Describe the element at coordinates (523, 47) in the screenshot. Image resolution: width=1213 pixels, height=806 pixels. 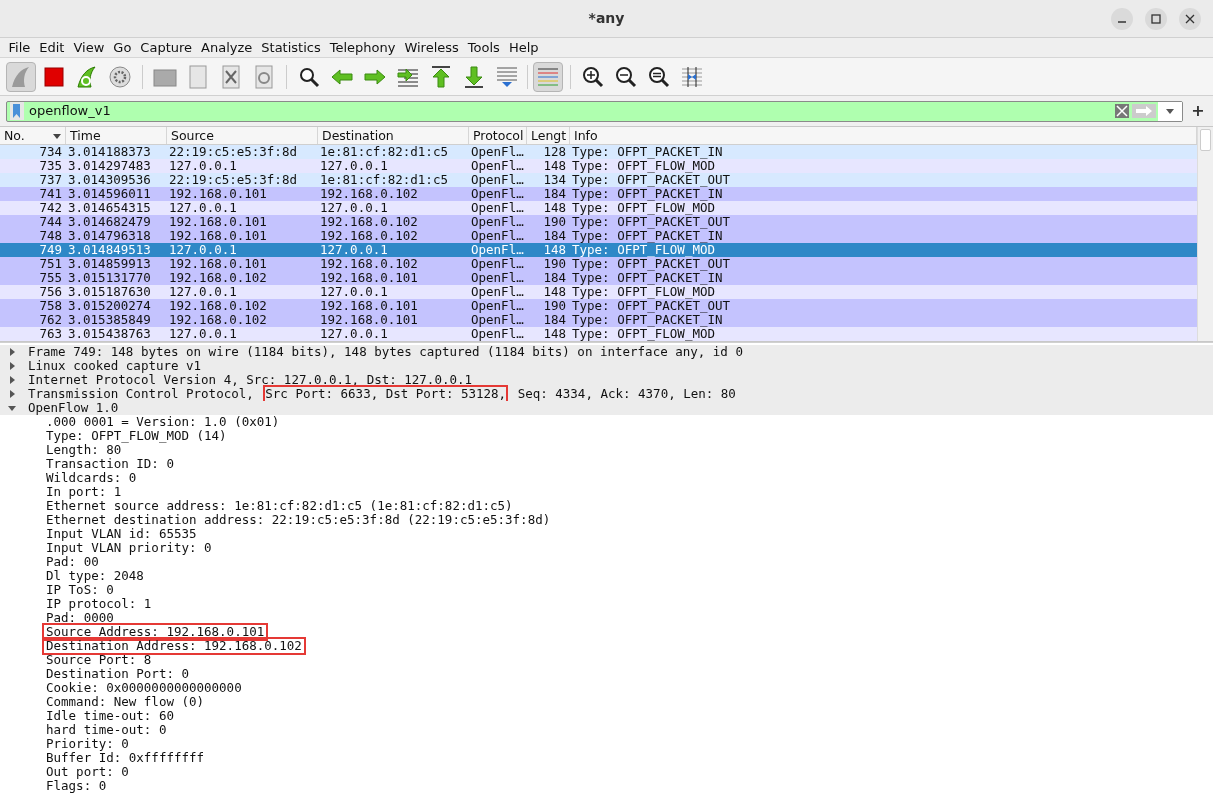
I see `menu-item: Help` at that location.